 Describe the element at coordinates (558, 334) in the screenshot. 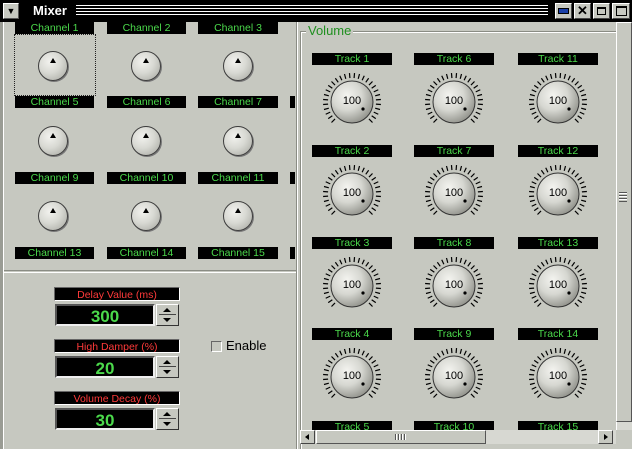

I see `track-label: Track 14` at that location.